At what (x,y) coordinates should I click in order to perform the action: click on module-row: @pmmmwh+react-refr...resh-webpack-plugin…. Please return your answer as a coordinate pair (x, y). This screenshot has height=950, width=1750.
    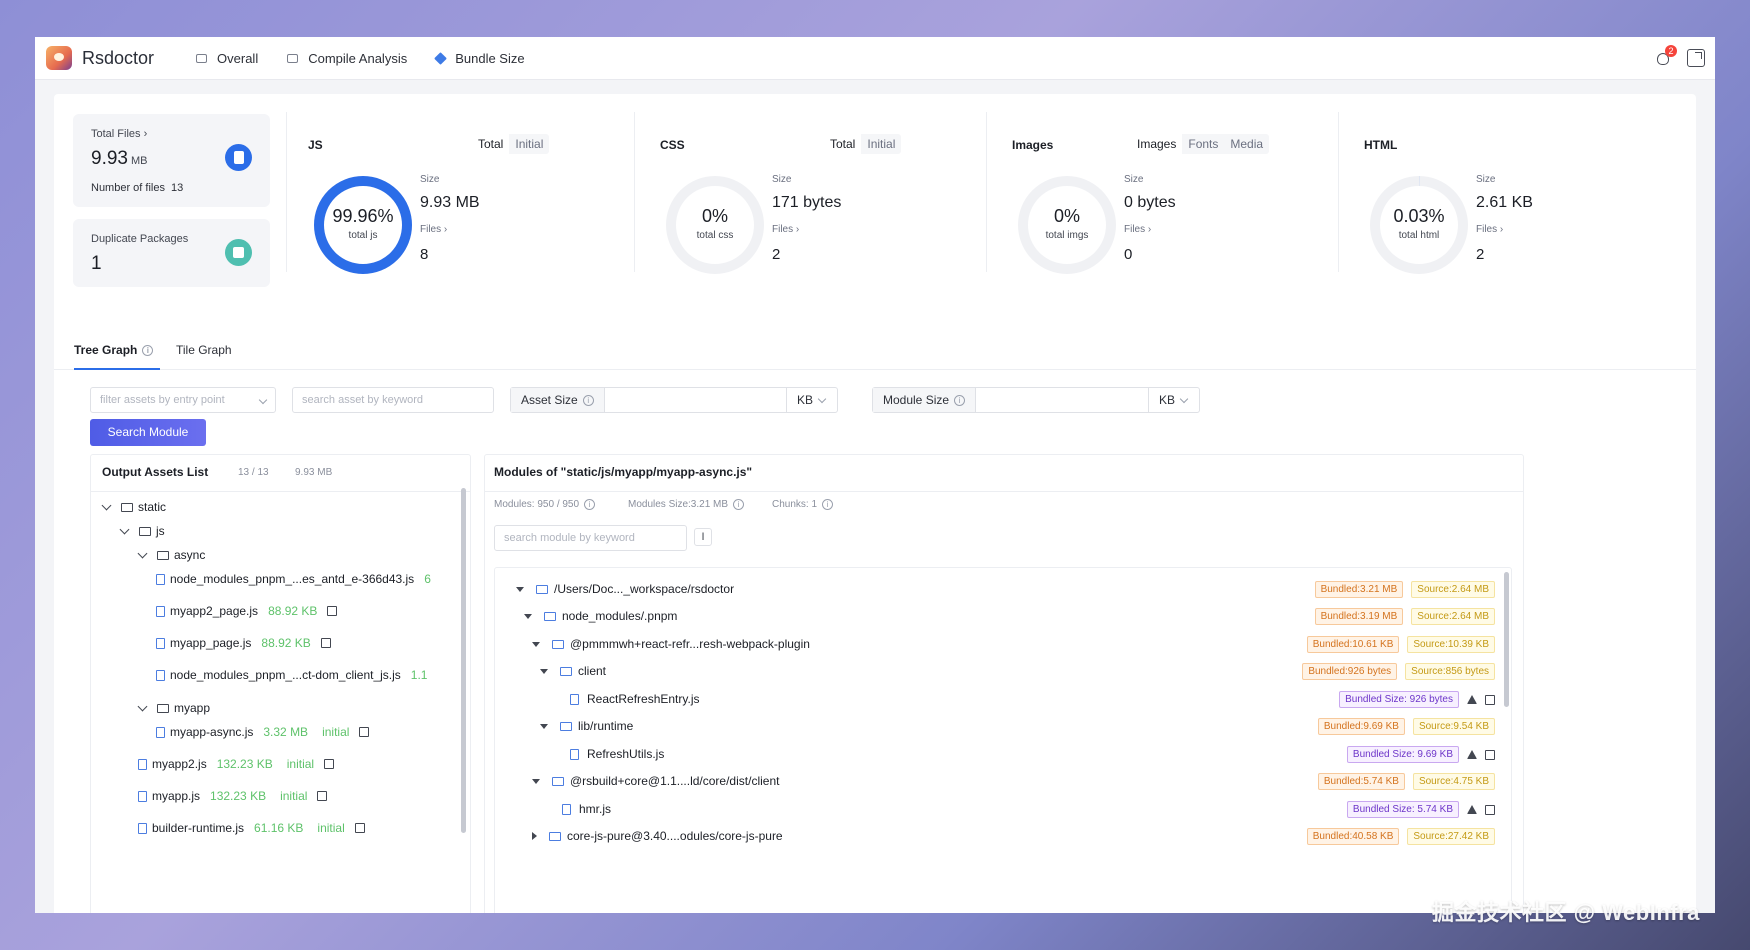
    Looking at the image, I should click on (995, 645).